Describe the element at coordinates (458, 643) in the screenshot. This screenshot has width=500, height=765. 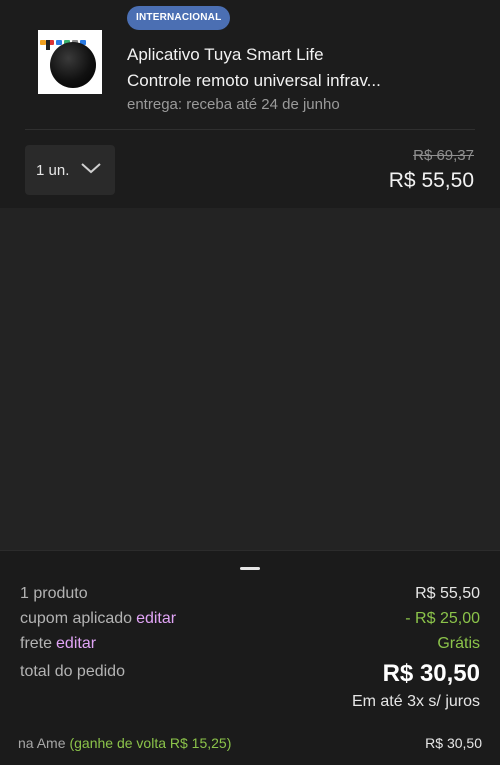
I see `shipping-value: Grátis` at that location.